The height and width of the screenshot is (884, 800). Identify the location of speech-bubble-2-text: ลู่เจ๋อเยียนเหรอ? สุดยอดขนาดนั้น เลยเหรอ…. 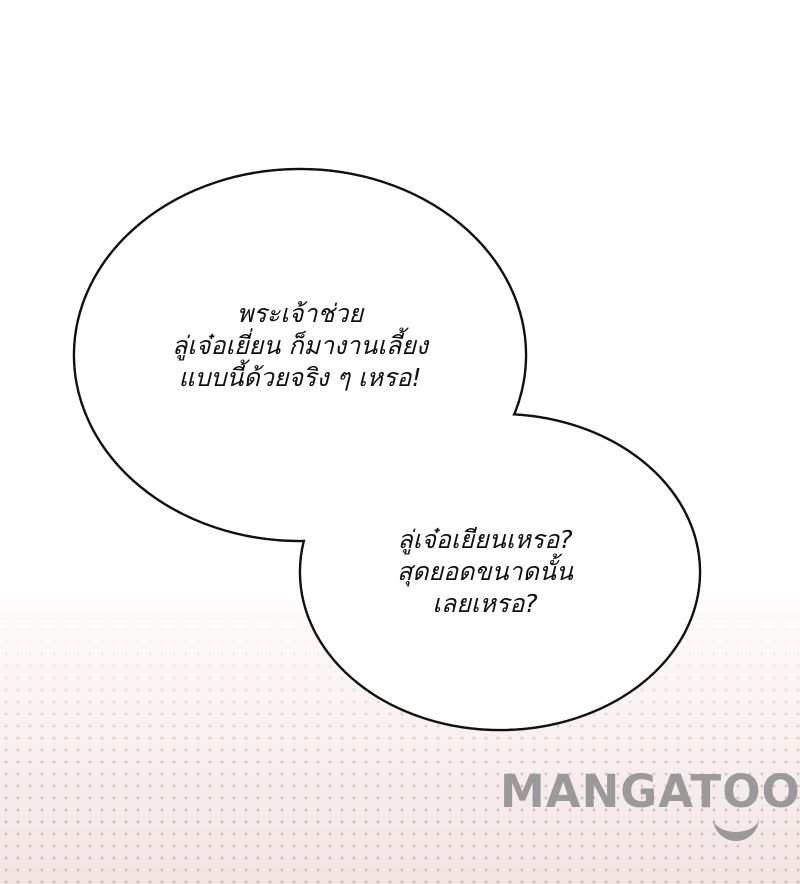
(485, 572).